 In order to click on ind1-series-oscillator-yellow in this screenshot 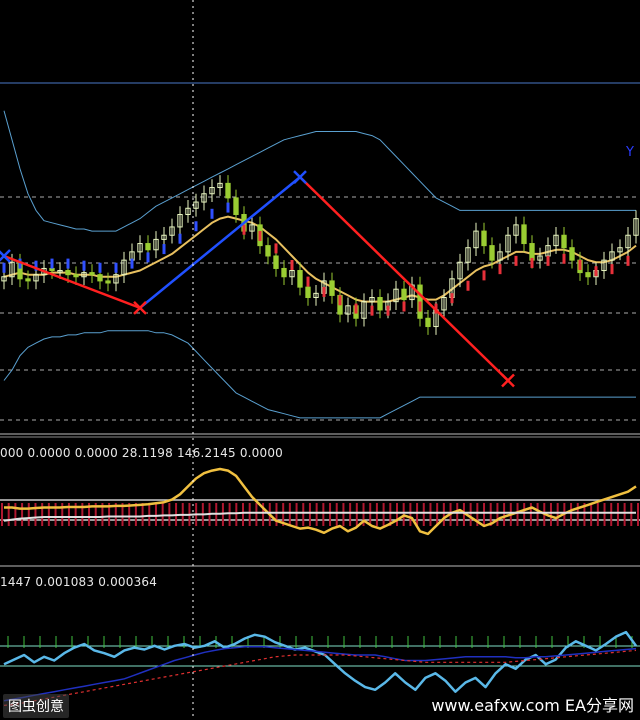, I will do `click(320, 501)`.